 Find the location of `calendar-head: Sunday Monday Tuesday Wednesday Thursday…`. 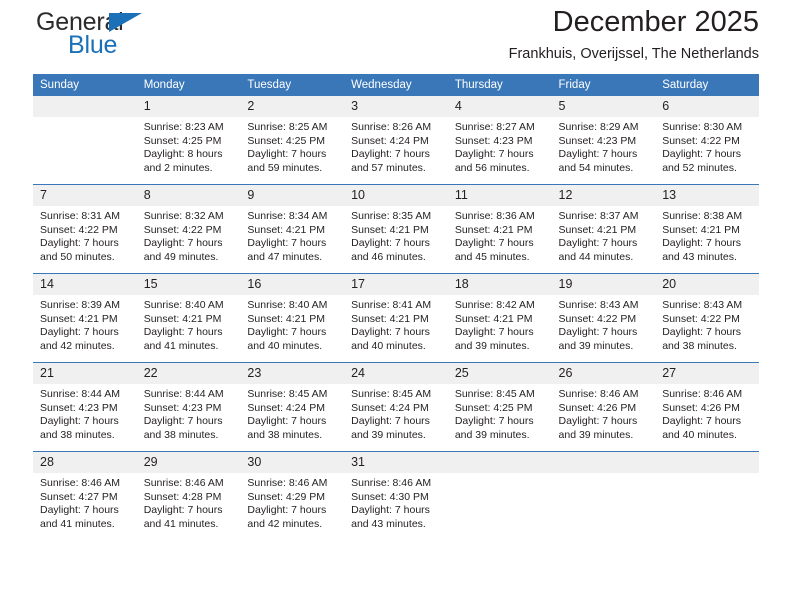

calendar-head: Sunday Monday Tuesday Wednesday Thursday… is located at coordinates (396, 85).